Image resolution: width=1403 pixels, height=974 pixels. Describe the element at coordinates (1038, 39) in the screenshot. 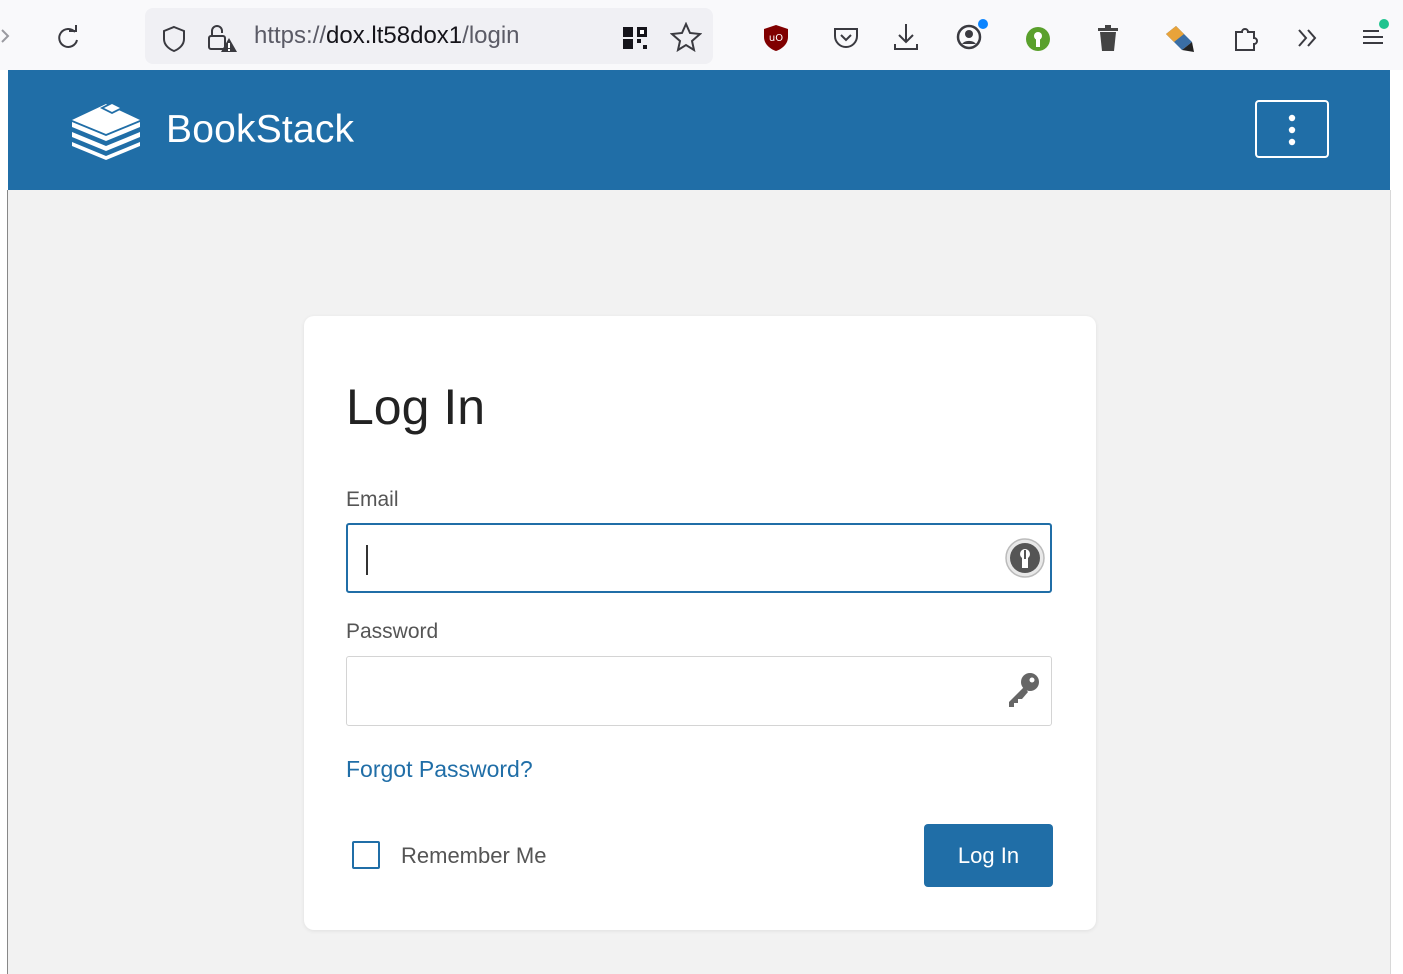

I see `keepass-icon` at that location.